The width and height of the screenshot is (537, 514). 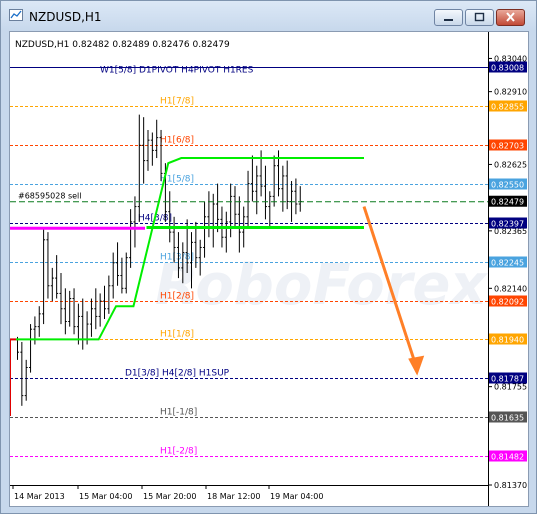 What do you see at coordinates (16, 15) in the screenshot?
I see `chart-icon` at bounding box center [16, 15].